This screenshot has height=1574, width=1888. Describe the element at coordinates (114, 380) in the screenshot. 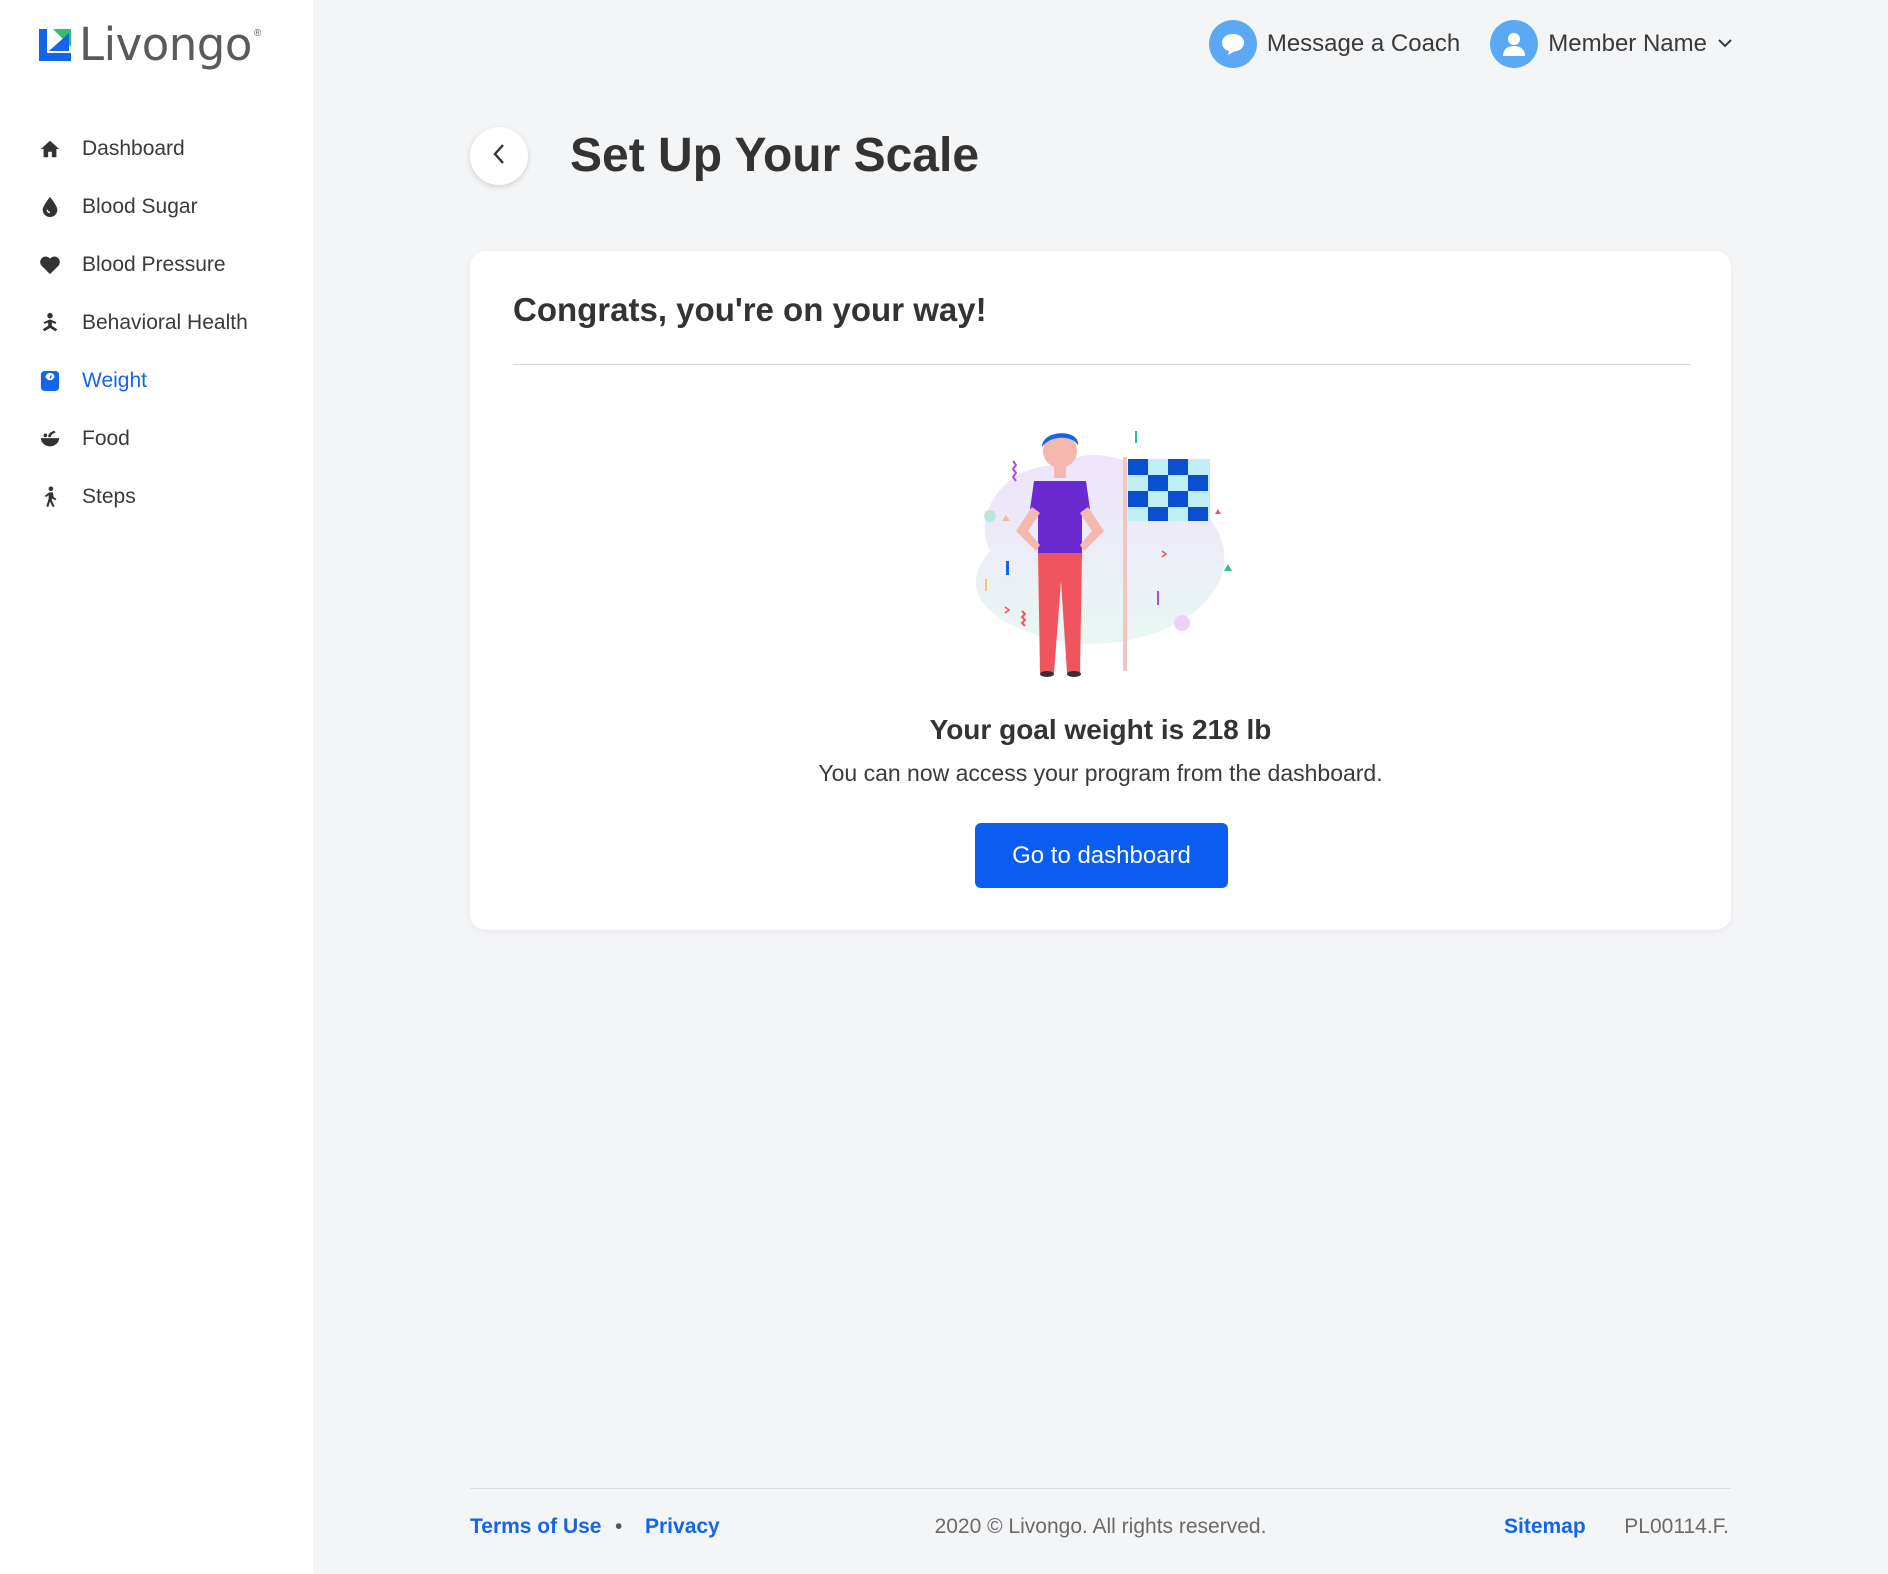

I see `sidebar-item-label: Weight` at that location.